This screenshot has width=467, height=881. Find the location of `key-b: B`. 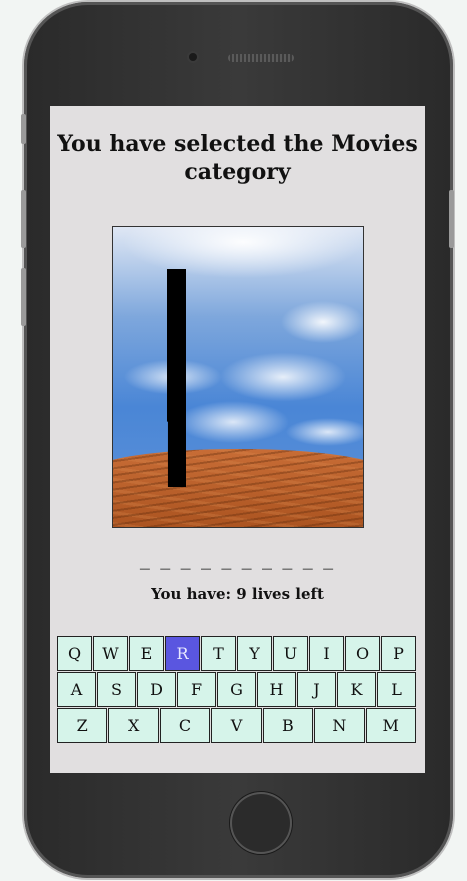

key-b: B is located at coordinates (288, 725).